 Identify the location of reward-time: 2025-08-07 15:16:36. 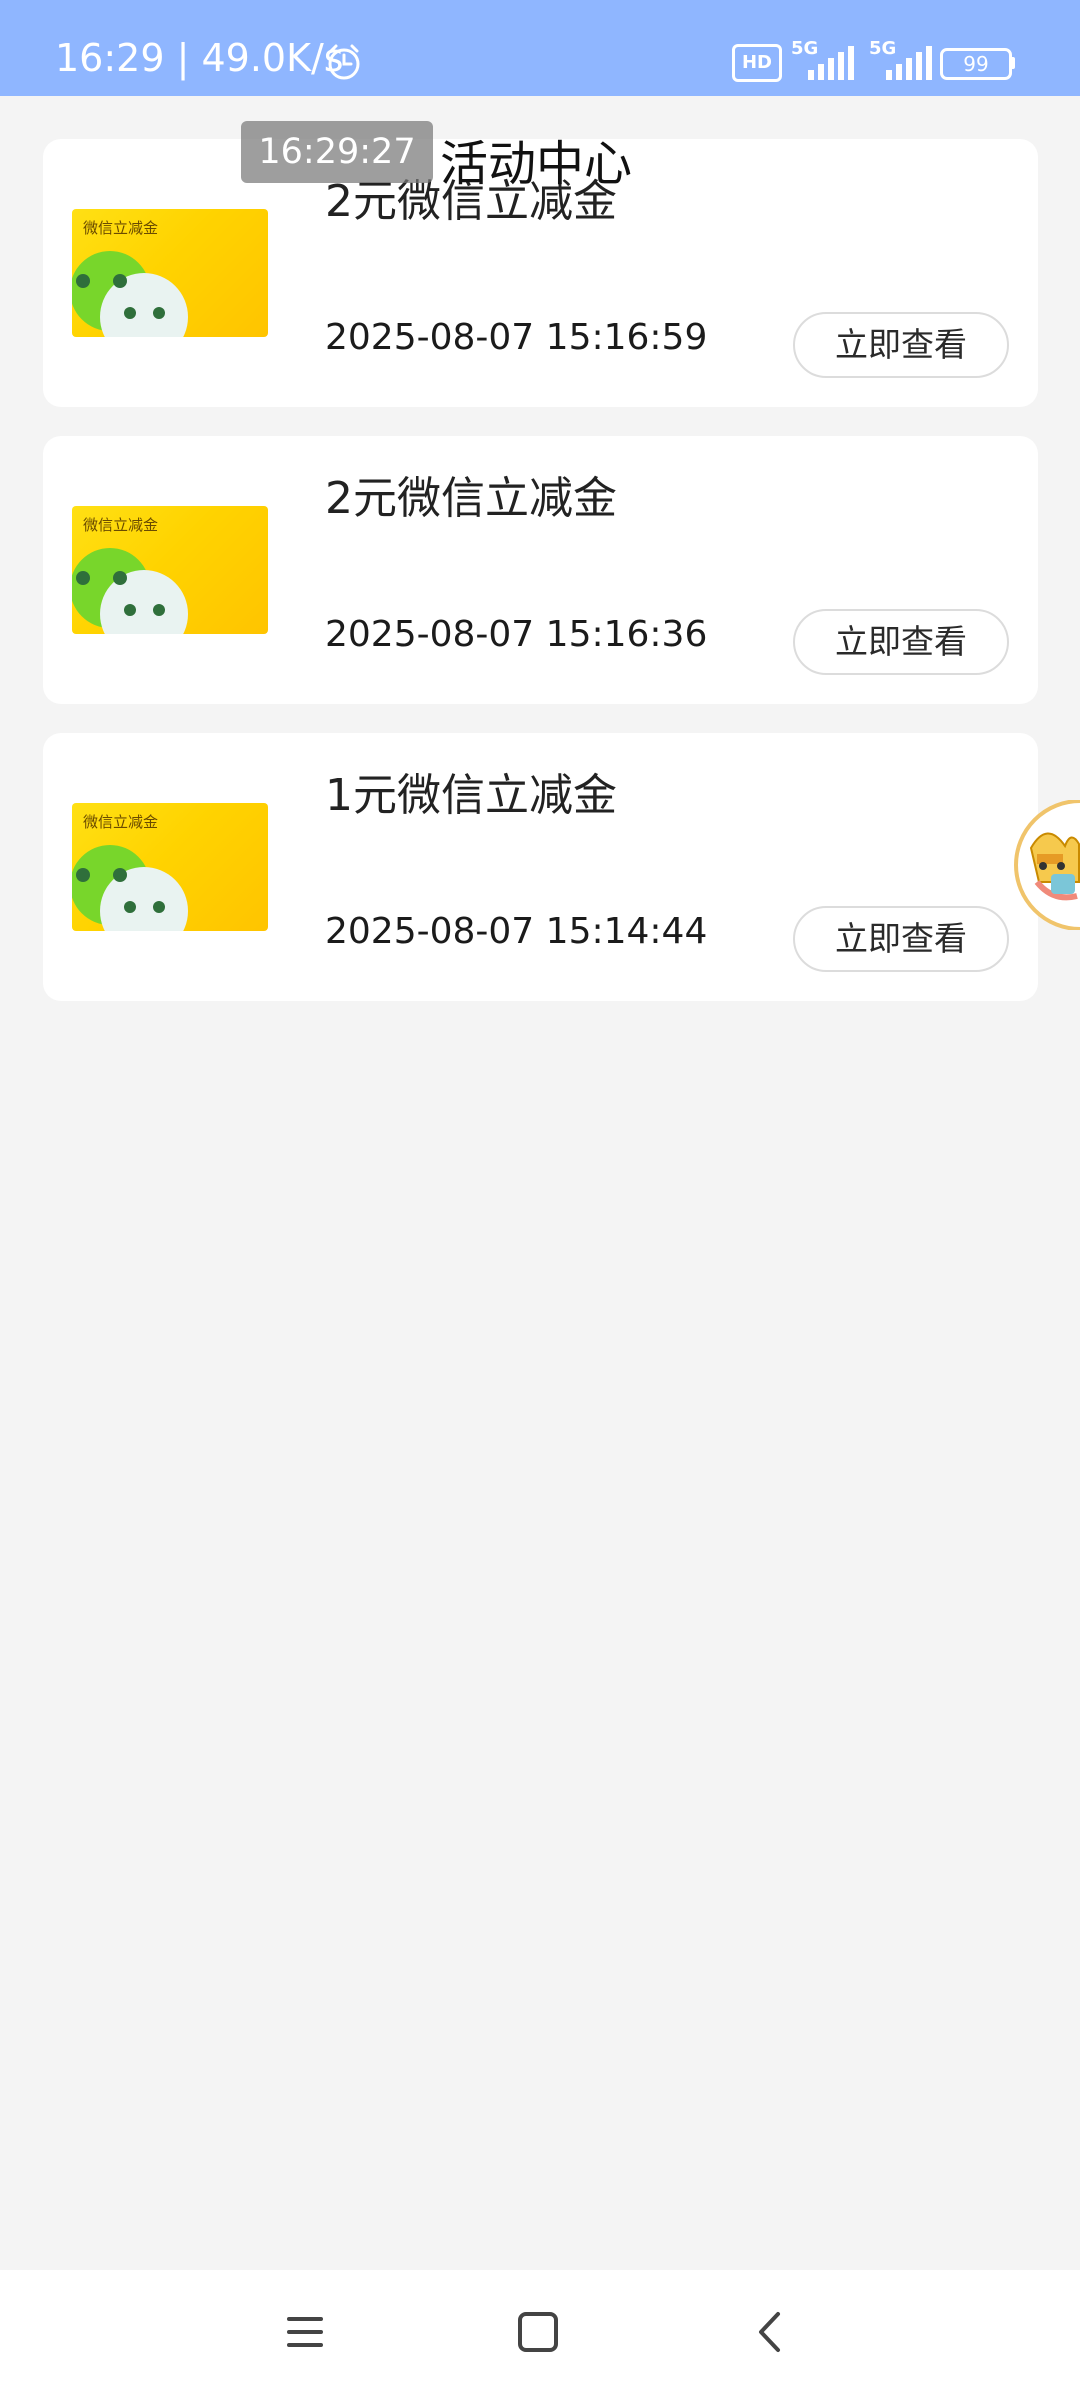
(516, 634).